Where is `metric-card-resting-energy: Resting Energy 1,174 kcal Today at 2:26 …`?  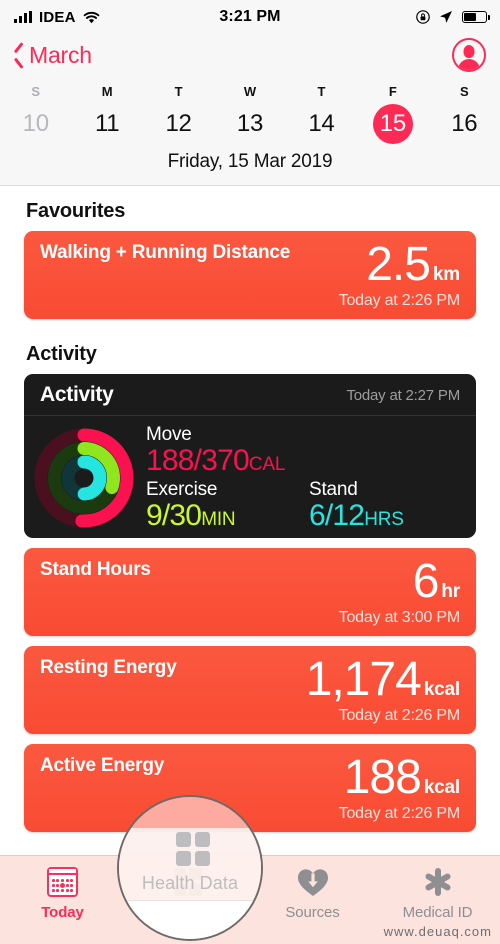 metric-card-resting-energy: Resting Energy 1,174 kcal Today at 2:26 … is located at coordinates (250, 690).